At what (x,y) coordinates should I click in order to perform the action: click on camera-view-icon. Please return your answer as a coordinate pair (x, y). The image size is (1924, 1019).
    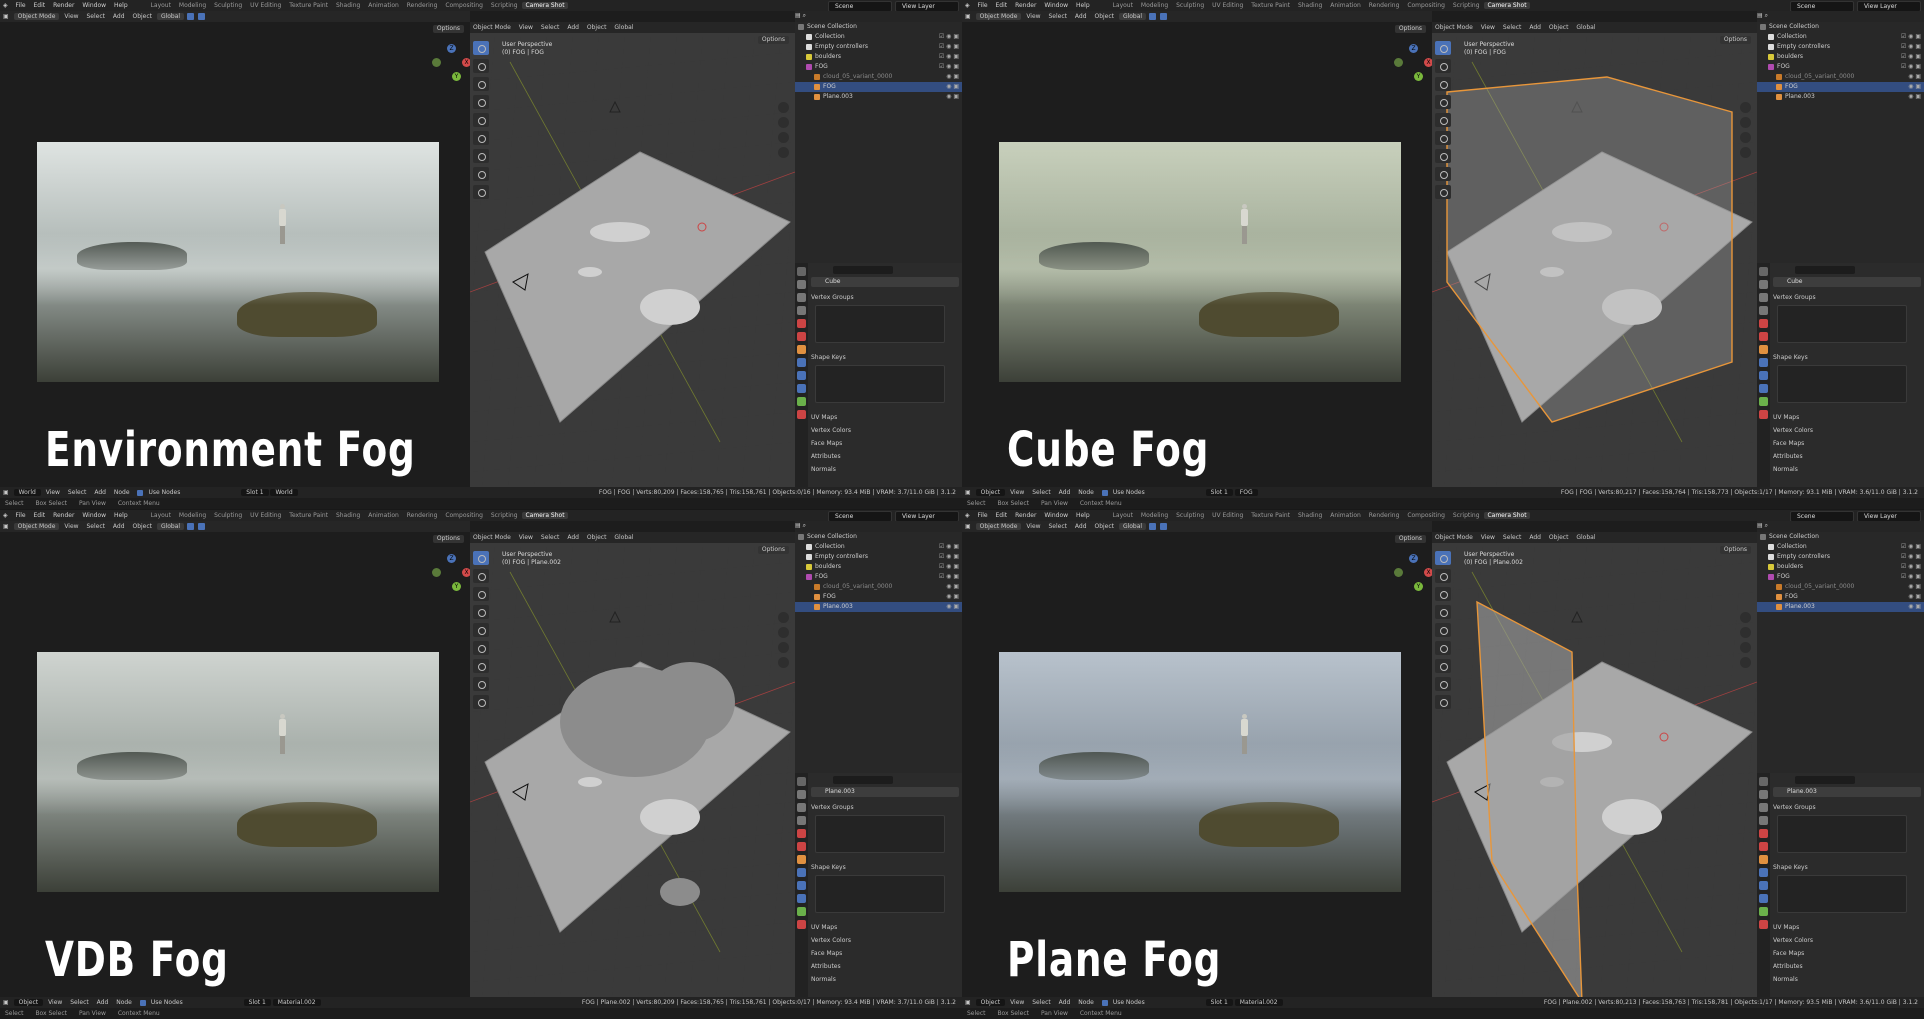
    Looking at the image, I should click on (1745, 137).